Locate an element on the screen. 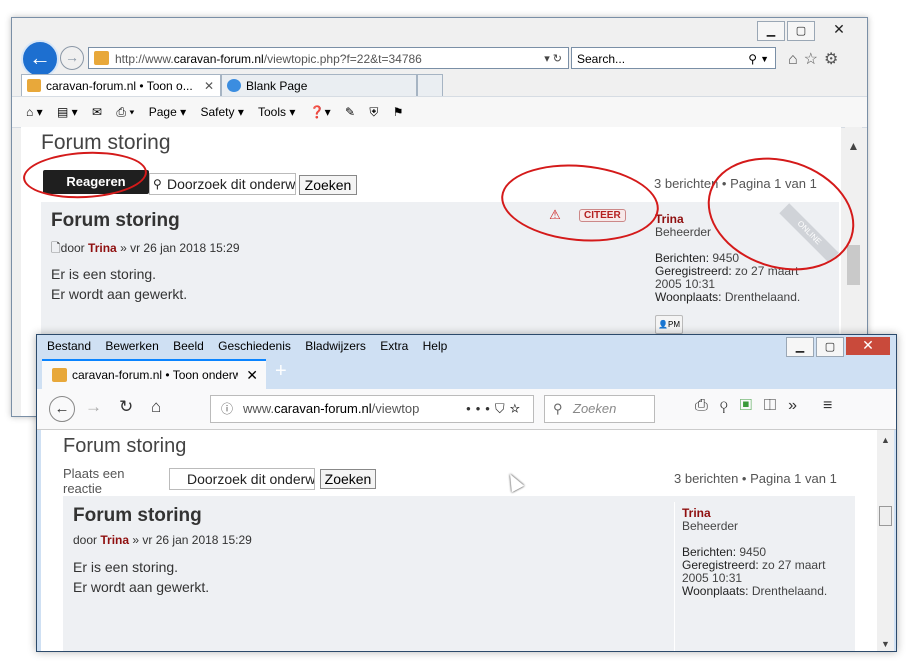 The height and width of the screenshot is (667, 909). refresh-icon: ↻ is located at coordinates (557, 59).